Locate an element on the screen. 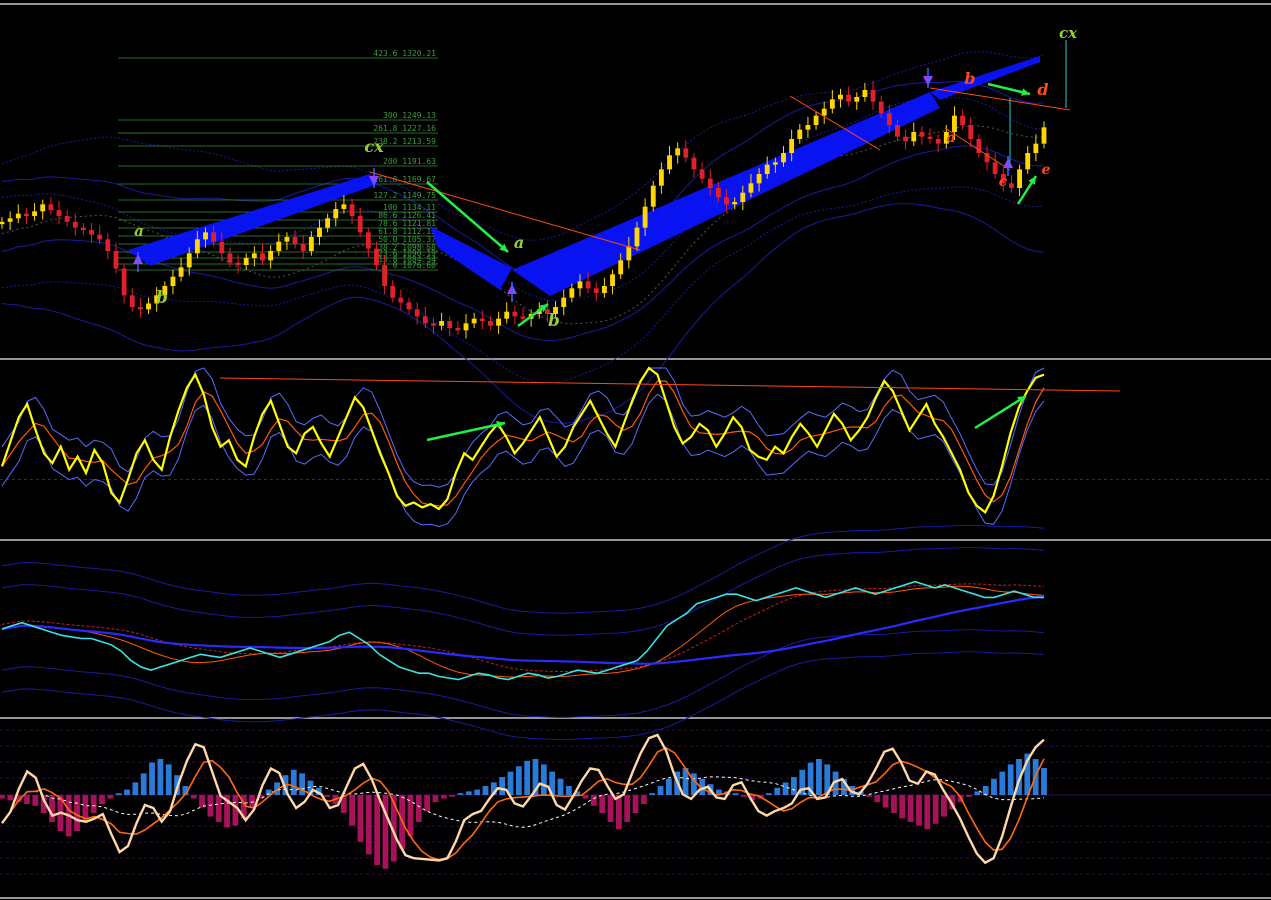 Image resolution: width=1271 pixels, height=900 pixels. stoch-band-line is located at coordinates (523, 460).